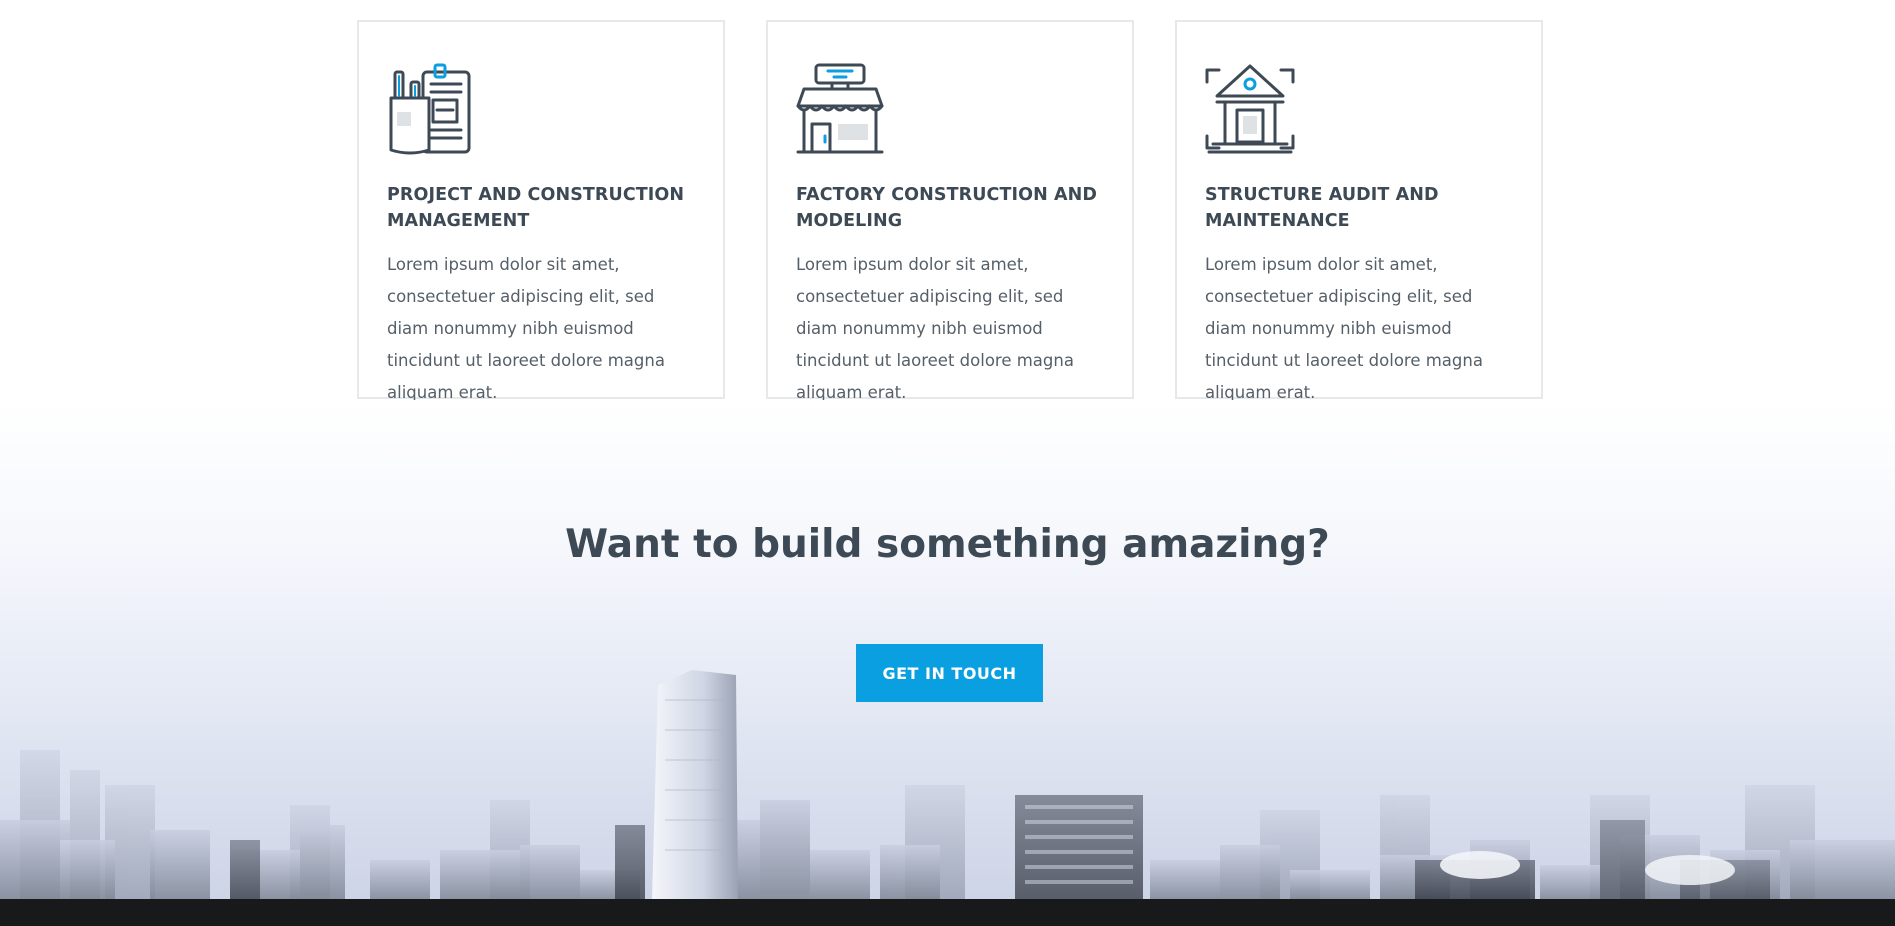  What do you see at coordinates (430, 109) in the screenshot?
I see `clipboard-pencil-cup-icon` at bounding box center [430, 109].